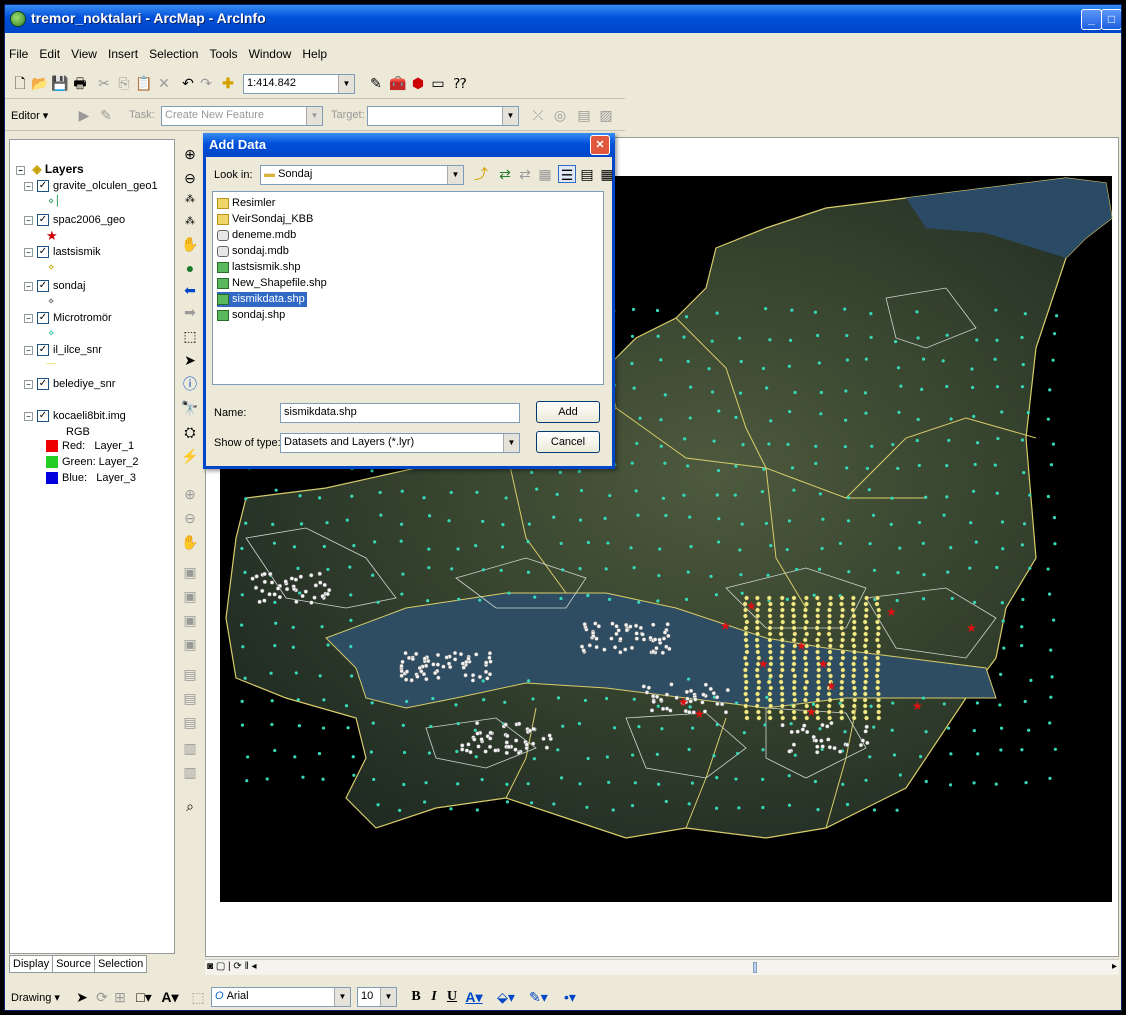 This screenshot has height=1015, width=1126. Describe the element at coordinates (68, 318) in the screenshot. I see `layer-item: − ✓ Microtromör` at that location.